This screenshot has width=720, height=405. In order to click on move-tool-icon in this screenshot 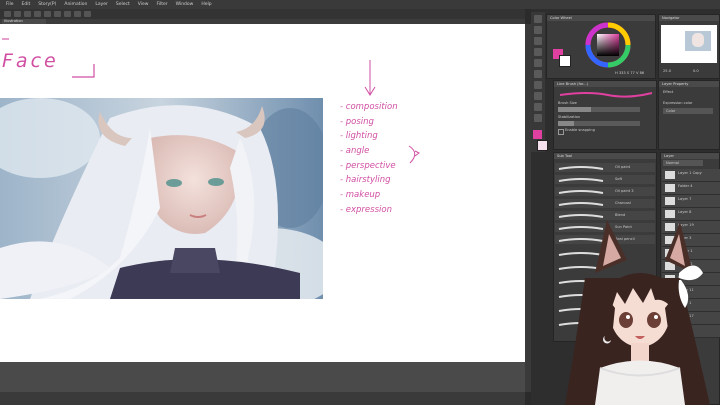, I will do `click(538, 30)`.